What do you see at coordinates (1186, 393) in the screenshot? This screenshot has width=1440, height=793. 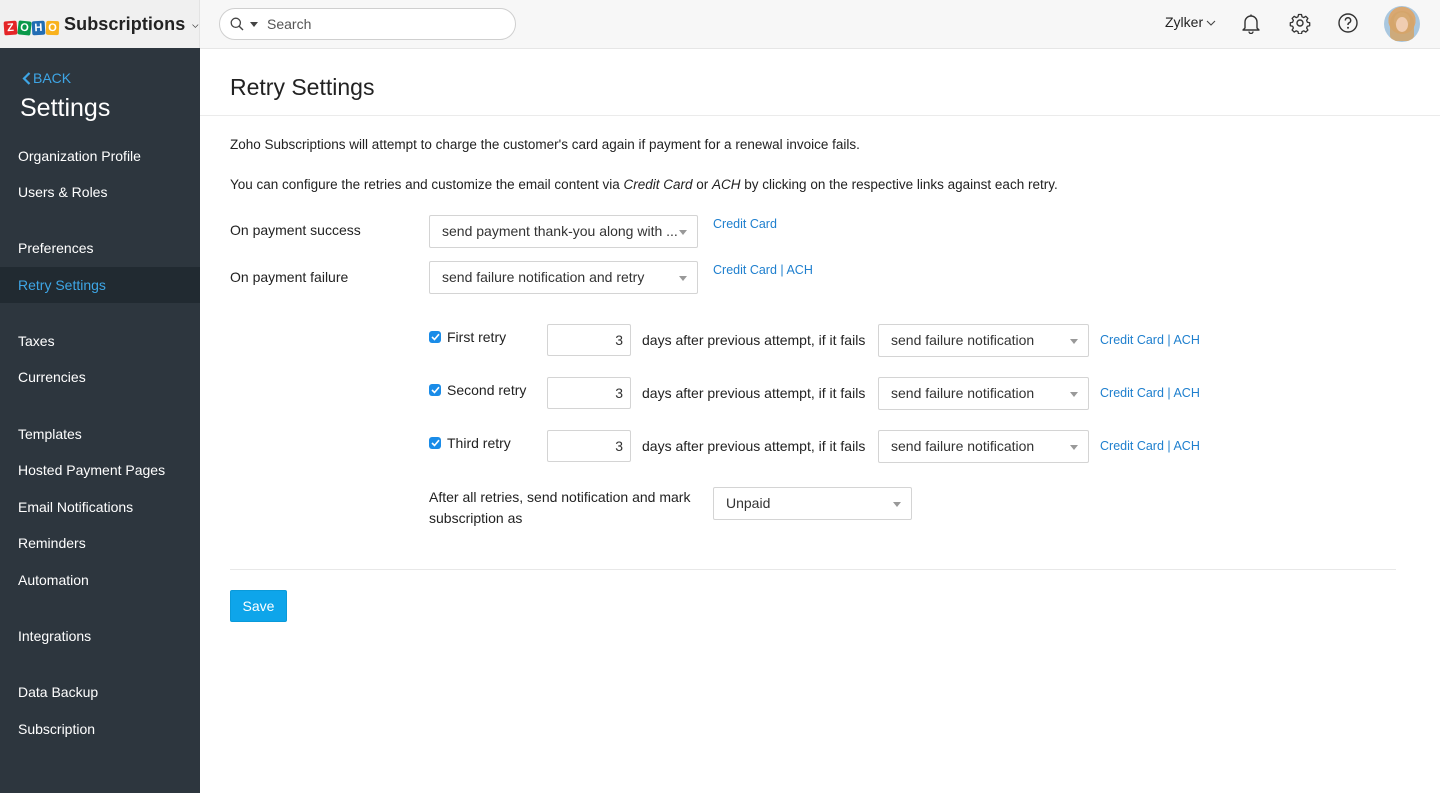 I see `second-retry-ach-link: ACH` at bounding box center [1186, 393].